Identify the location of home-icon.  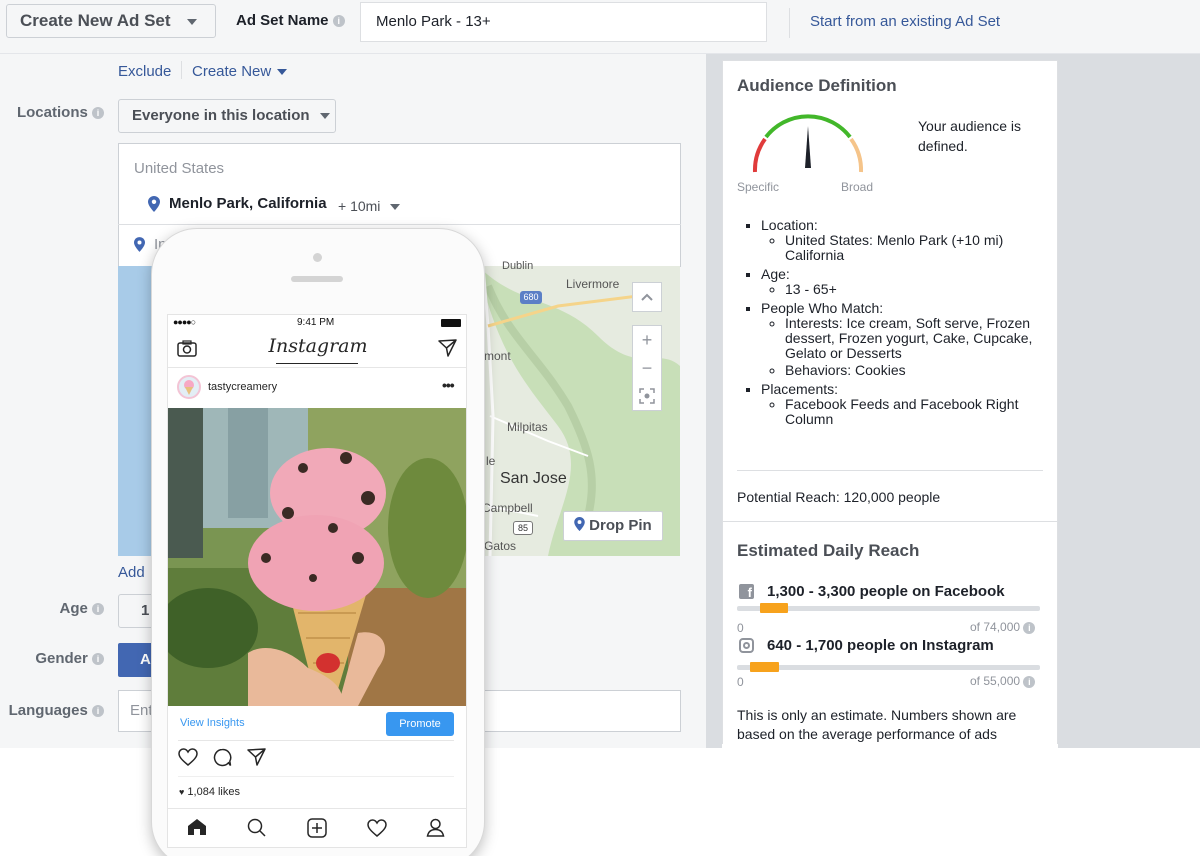
(197, 827).